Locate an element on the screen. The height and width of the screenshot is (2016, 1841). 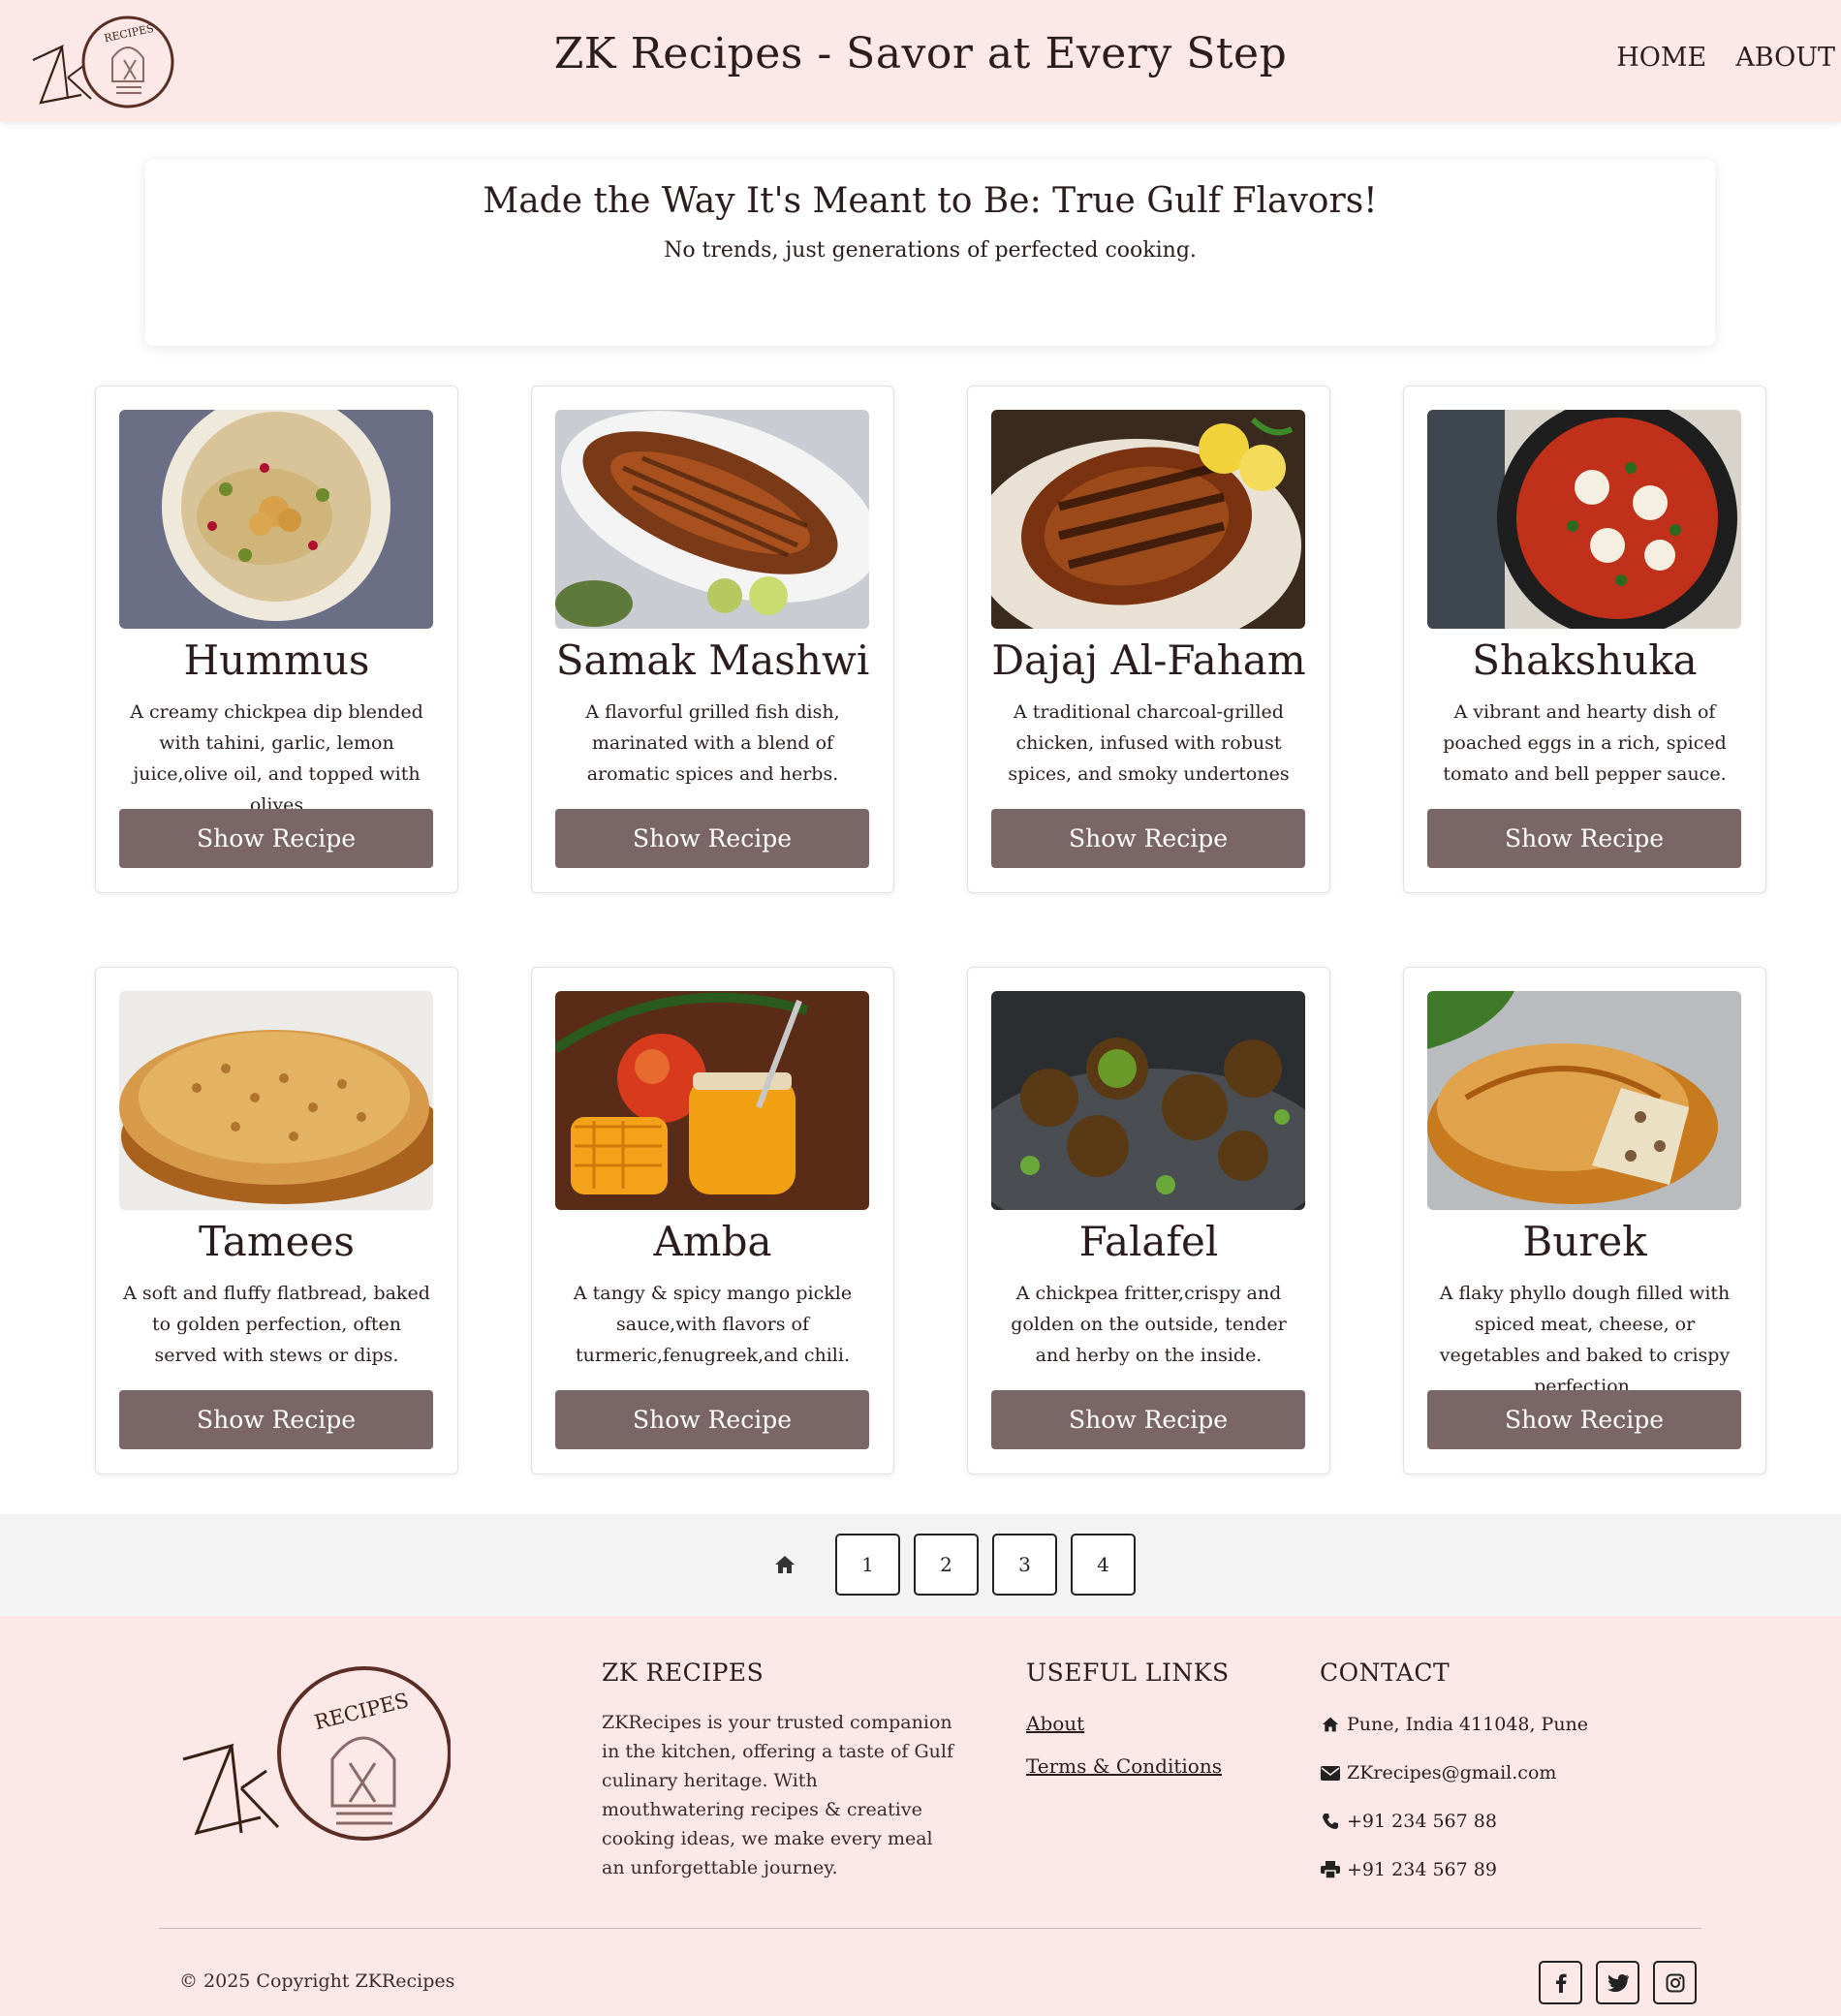
contact-email-text: ZKrecipes@gmail.com is located at coordinates (1452, 1772).